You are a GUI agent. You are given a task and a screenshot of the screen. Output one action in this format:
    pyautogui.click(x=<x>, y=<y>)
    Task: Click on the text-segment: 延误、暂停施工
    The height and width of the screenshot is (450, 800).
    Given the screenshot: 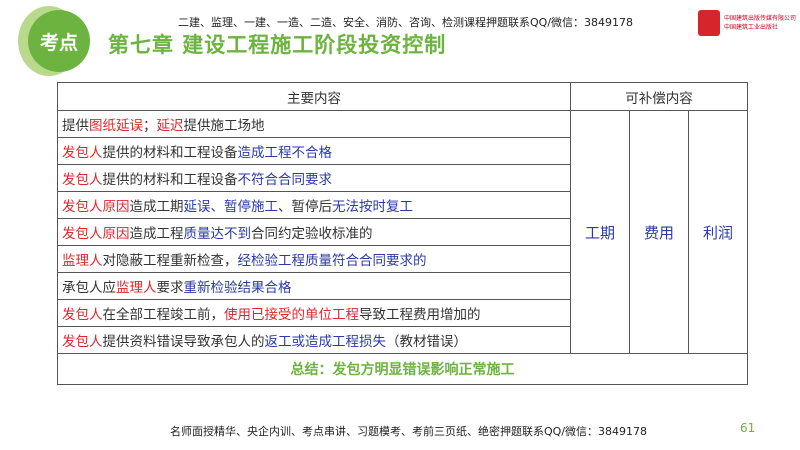 What is the action you would take?
    pyautogui.click(x=231, y=207)
    